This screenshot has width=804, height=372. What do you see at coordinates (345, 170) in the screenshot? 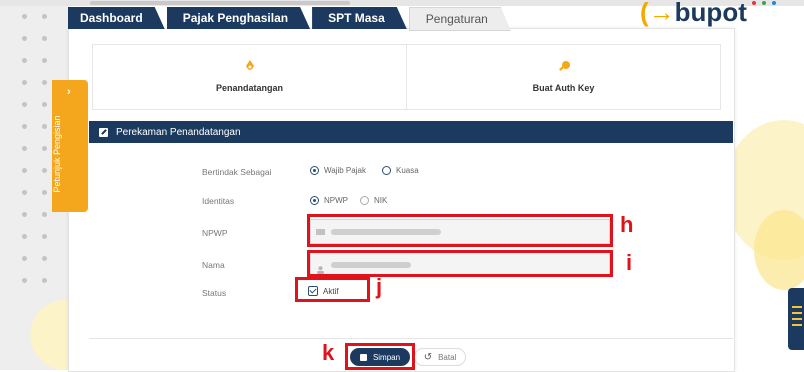
I see `radio-label: Wajib Pajak` at bounding box center [345, 170].